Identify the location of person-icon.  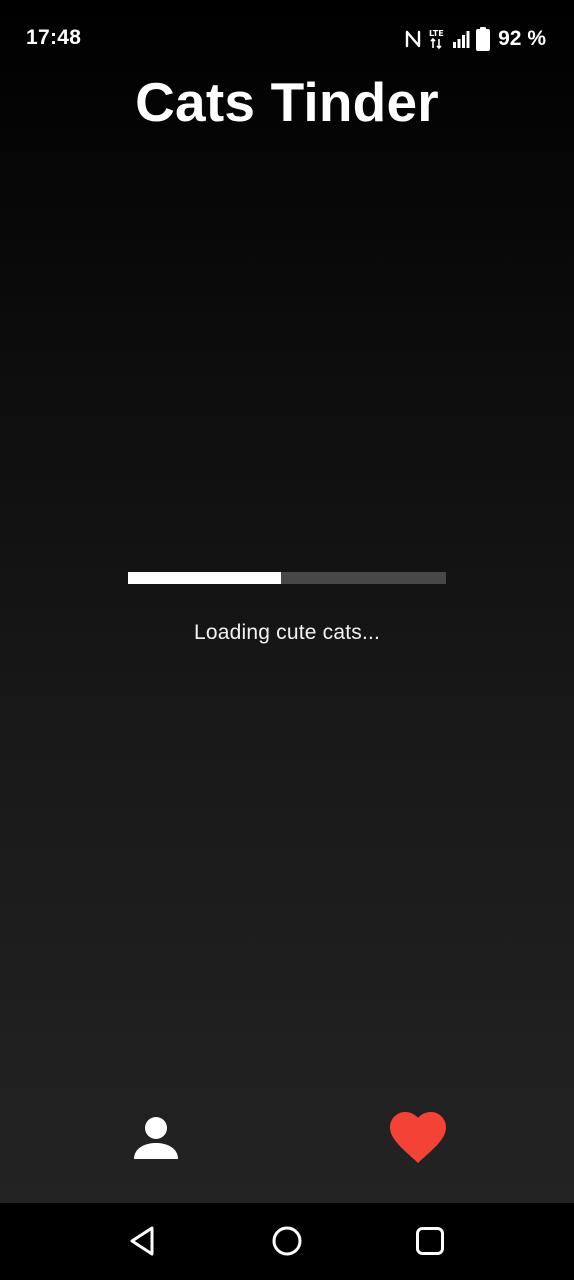
(156, 1140).